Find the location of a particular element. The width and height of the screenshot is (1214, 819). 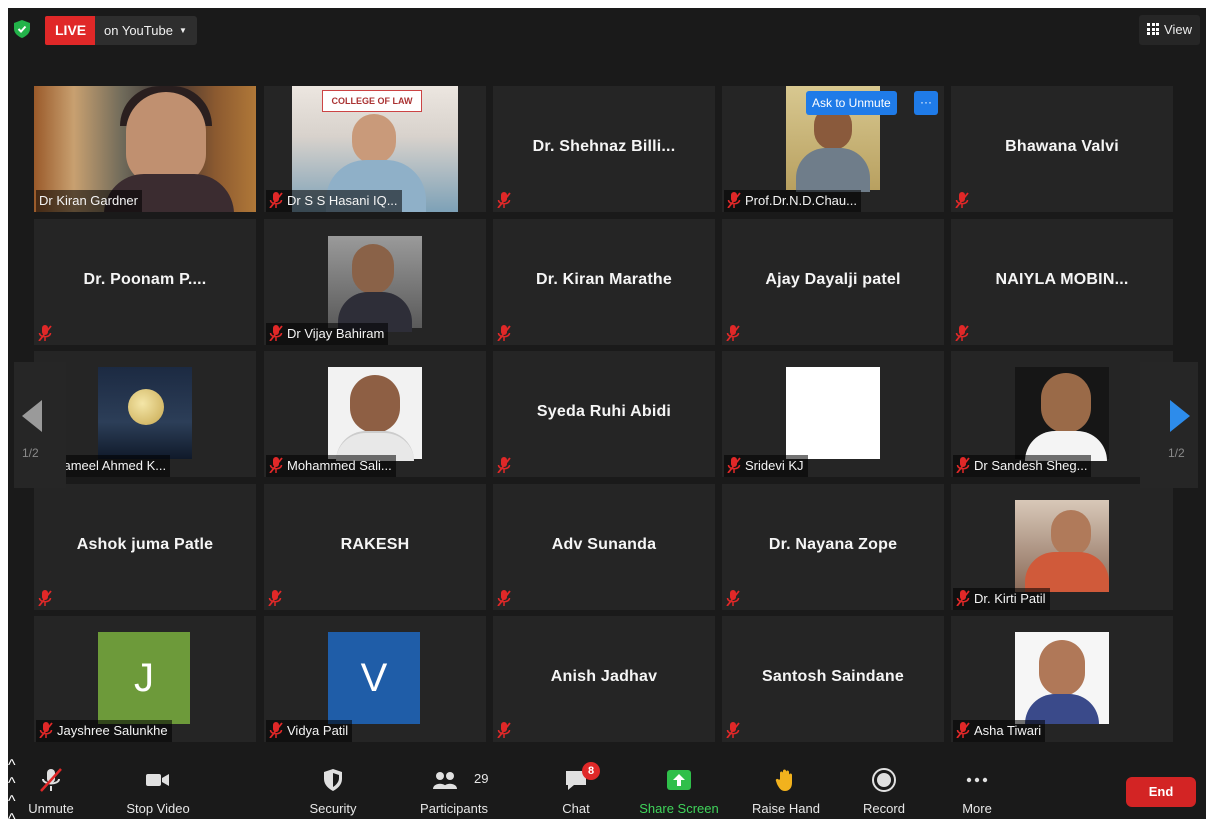

participant-tile: Santosh Saindane is located at coordinates (833, 679).